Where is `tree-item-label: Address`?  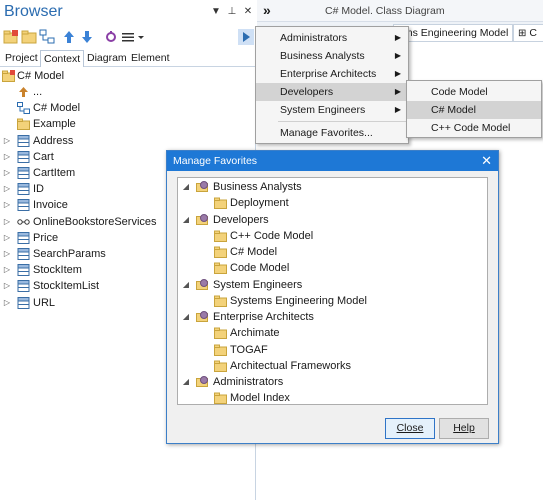 tree-item-label: Address is located at coordinates (53, 140).